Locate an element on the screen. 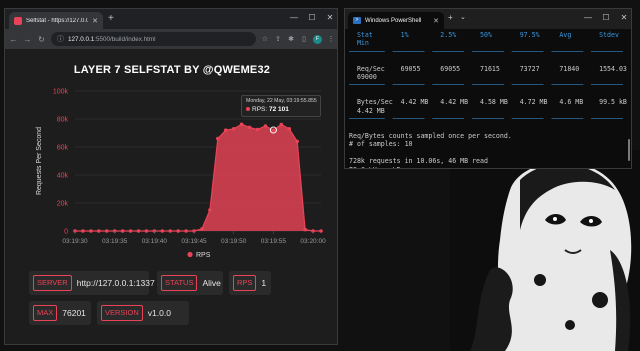 This screenshot has height=351, width=640. status-value: Alive is located at coordinates (211, 283).